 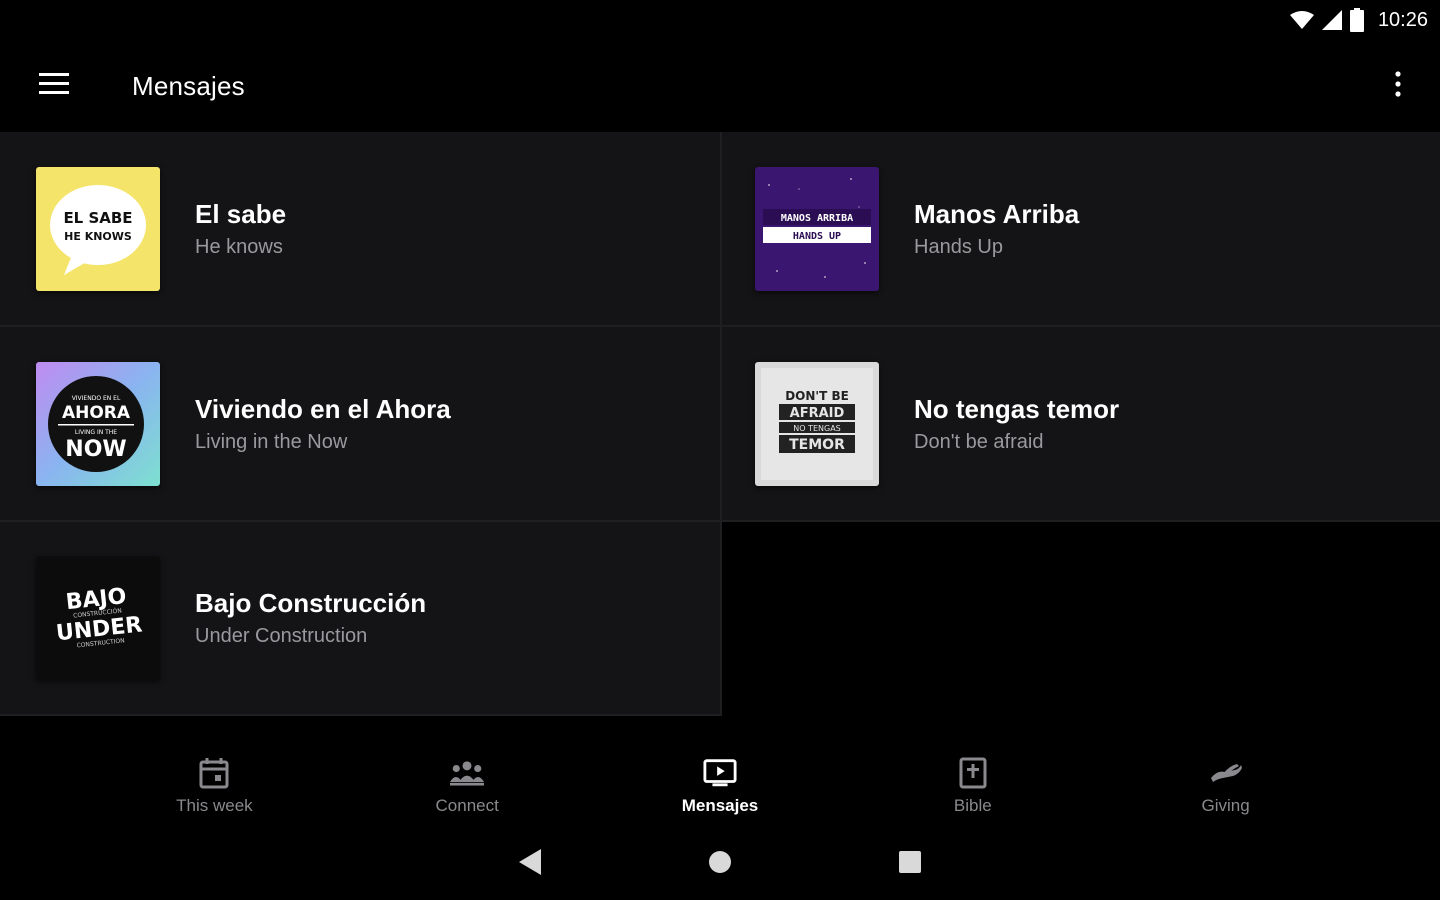 I want to click on message-title: Manos Arriba, so click(x=997, y=213).